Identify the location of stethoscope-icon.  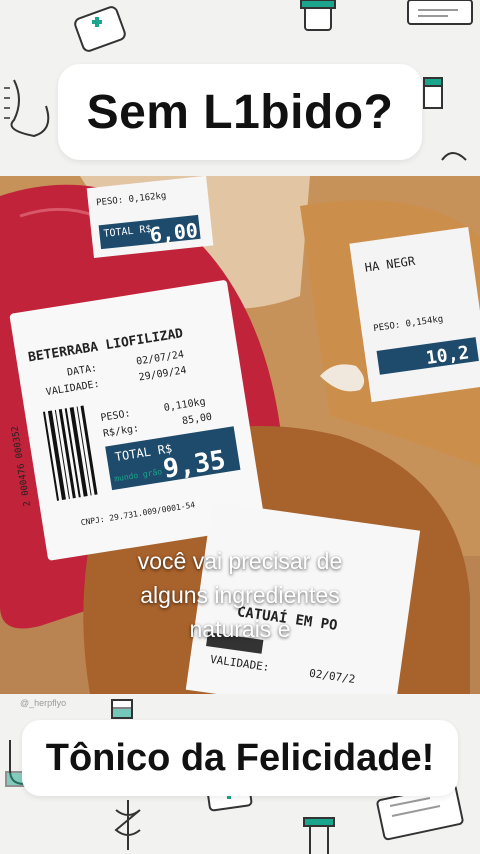
(454, 156).